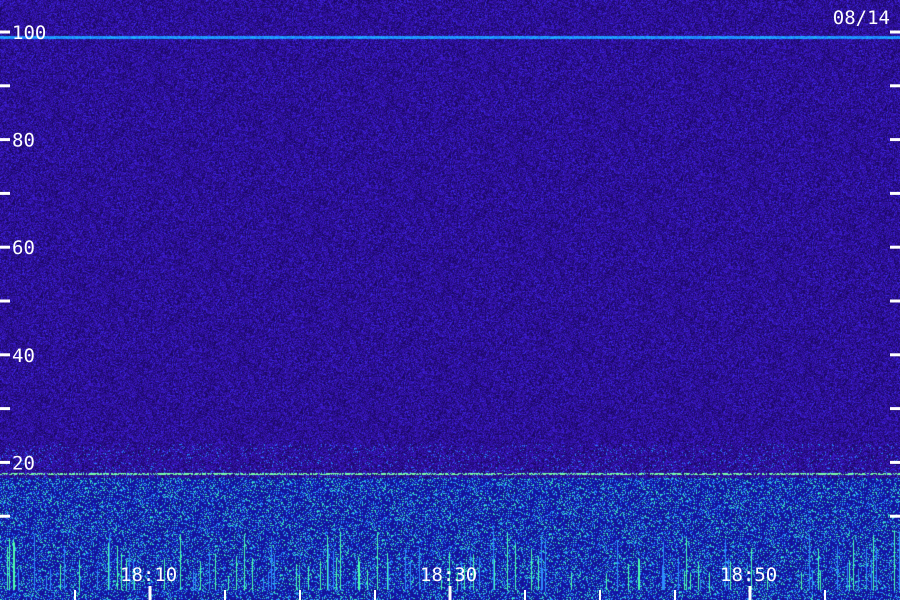 The width and height of the screenshot is (900, 600). What do you see at coordinates (23, 463) in the screenshot?
I see `y-tick-label: 20` at bounding box center [23, 463].